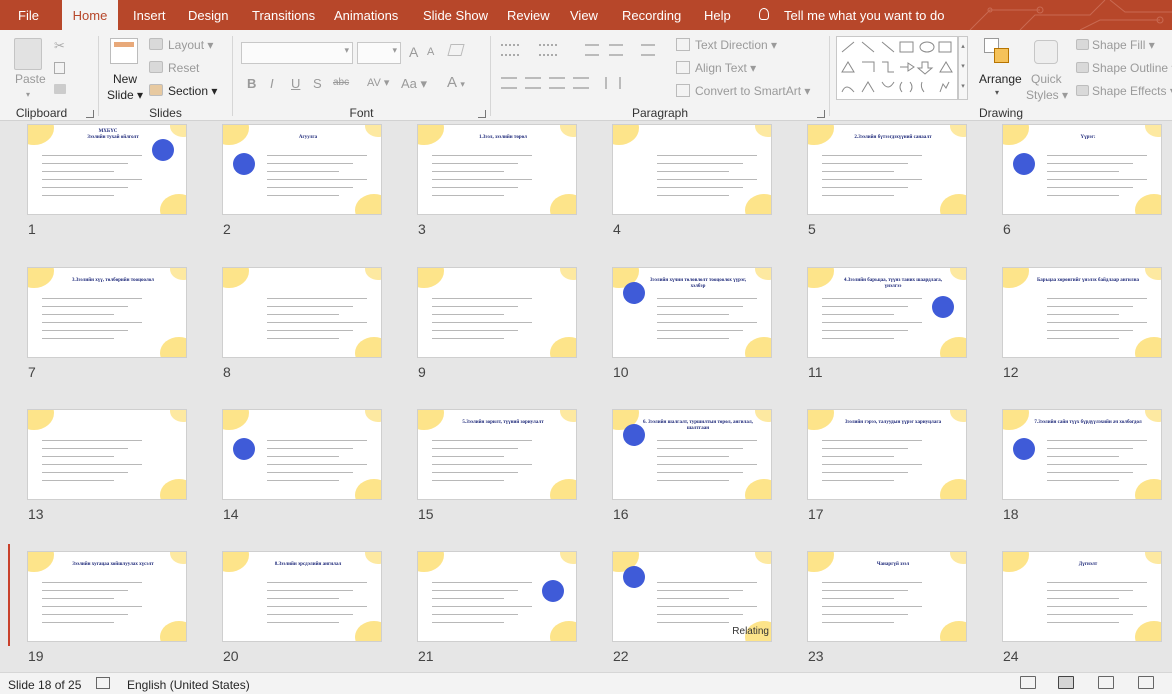  Describe the element at coordinates (456, 50) in the screenshot. I see `clear-formatting-icon` at that location.